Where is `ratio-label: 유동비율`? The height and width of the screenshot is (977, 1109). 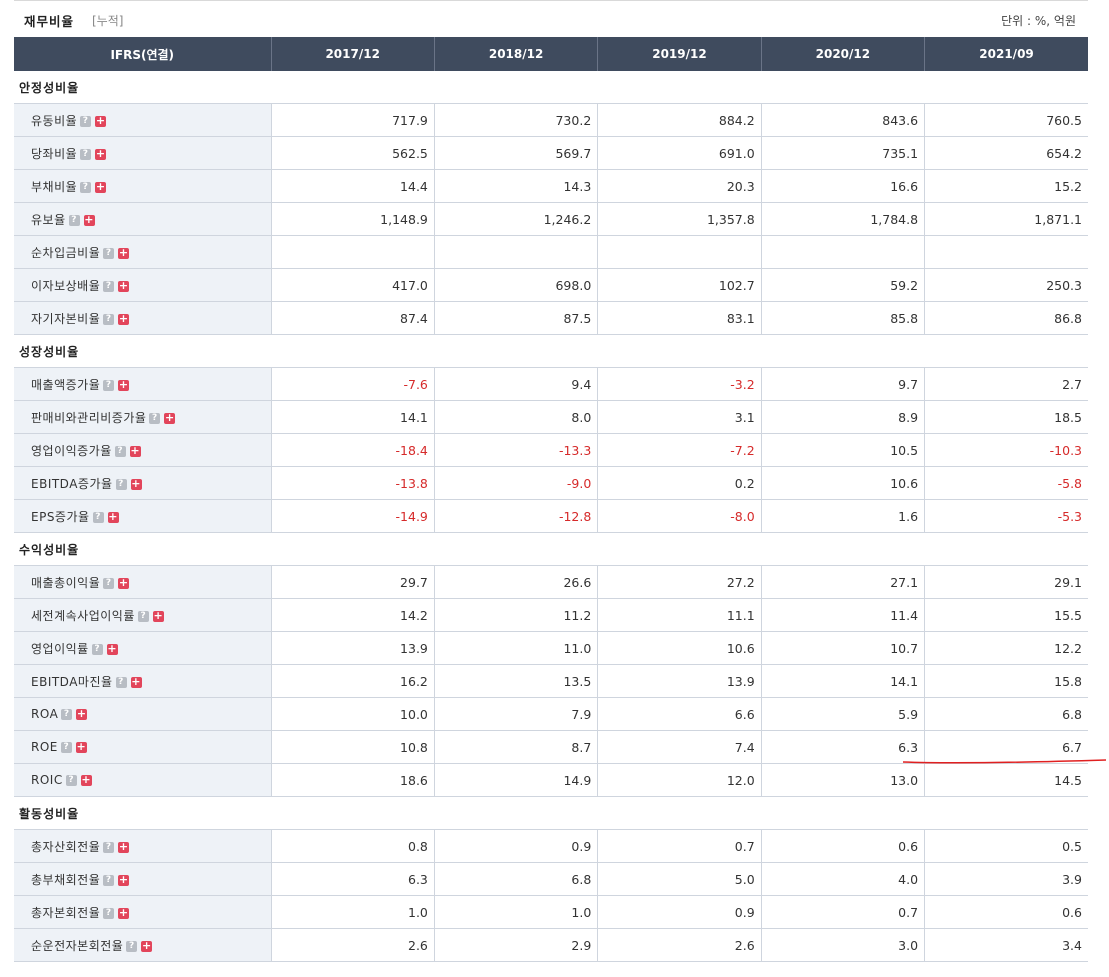 ratio-label: 유동비율 is located at coordinates (54, 120).